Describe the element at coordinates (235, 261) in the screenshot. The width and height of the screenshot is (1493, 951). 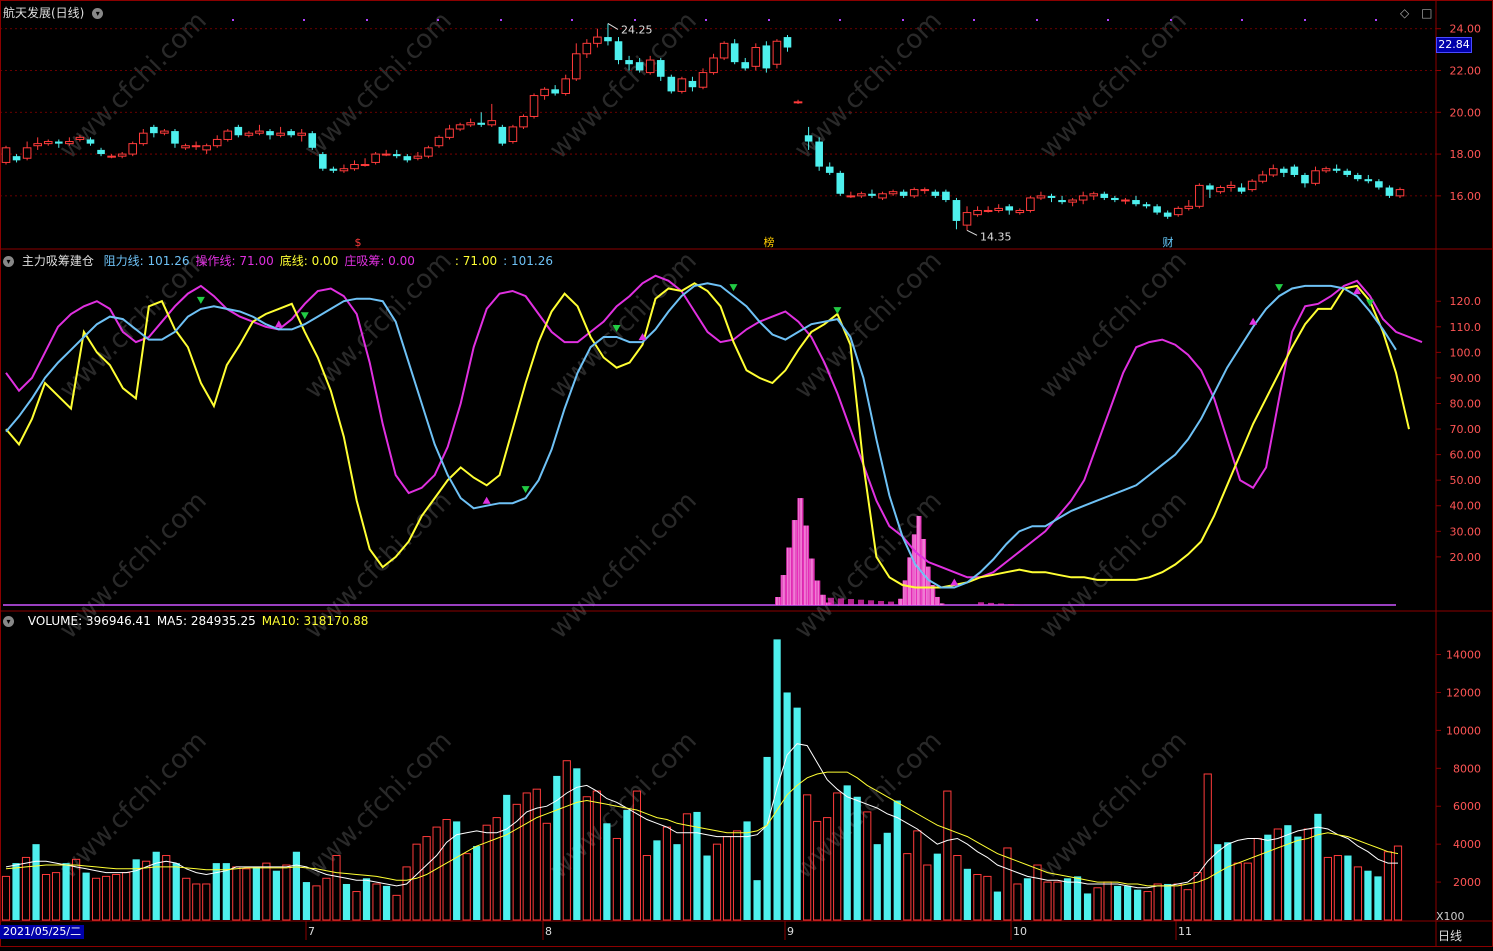
I see `legend-label: 操作线: 71.00` at that location.